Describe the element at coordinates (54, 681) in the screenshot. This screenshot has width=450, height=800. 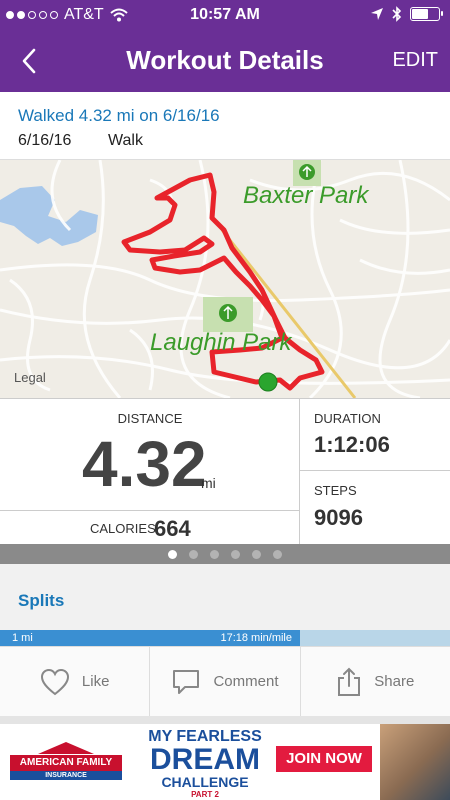
I see `heart-icon` at that location.